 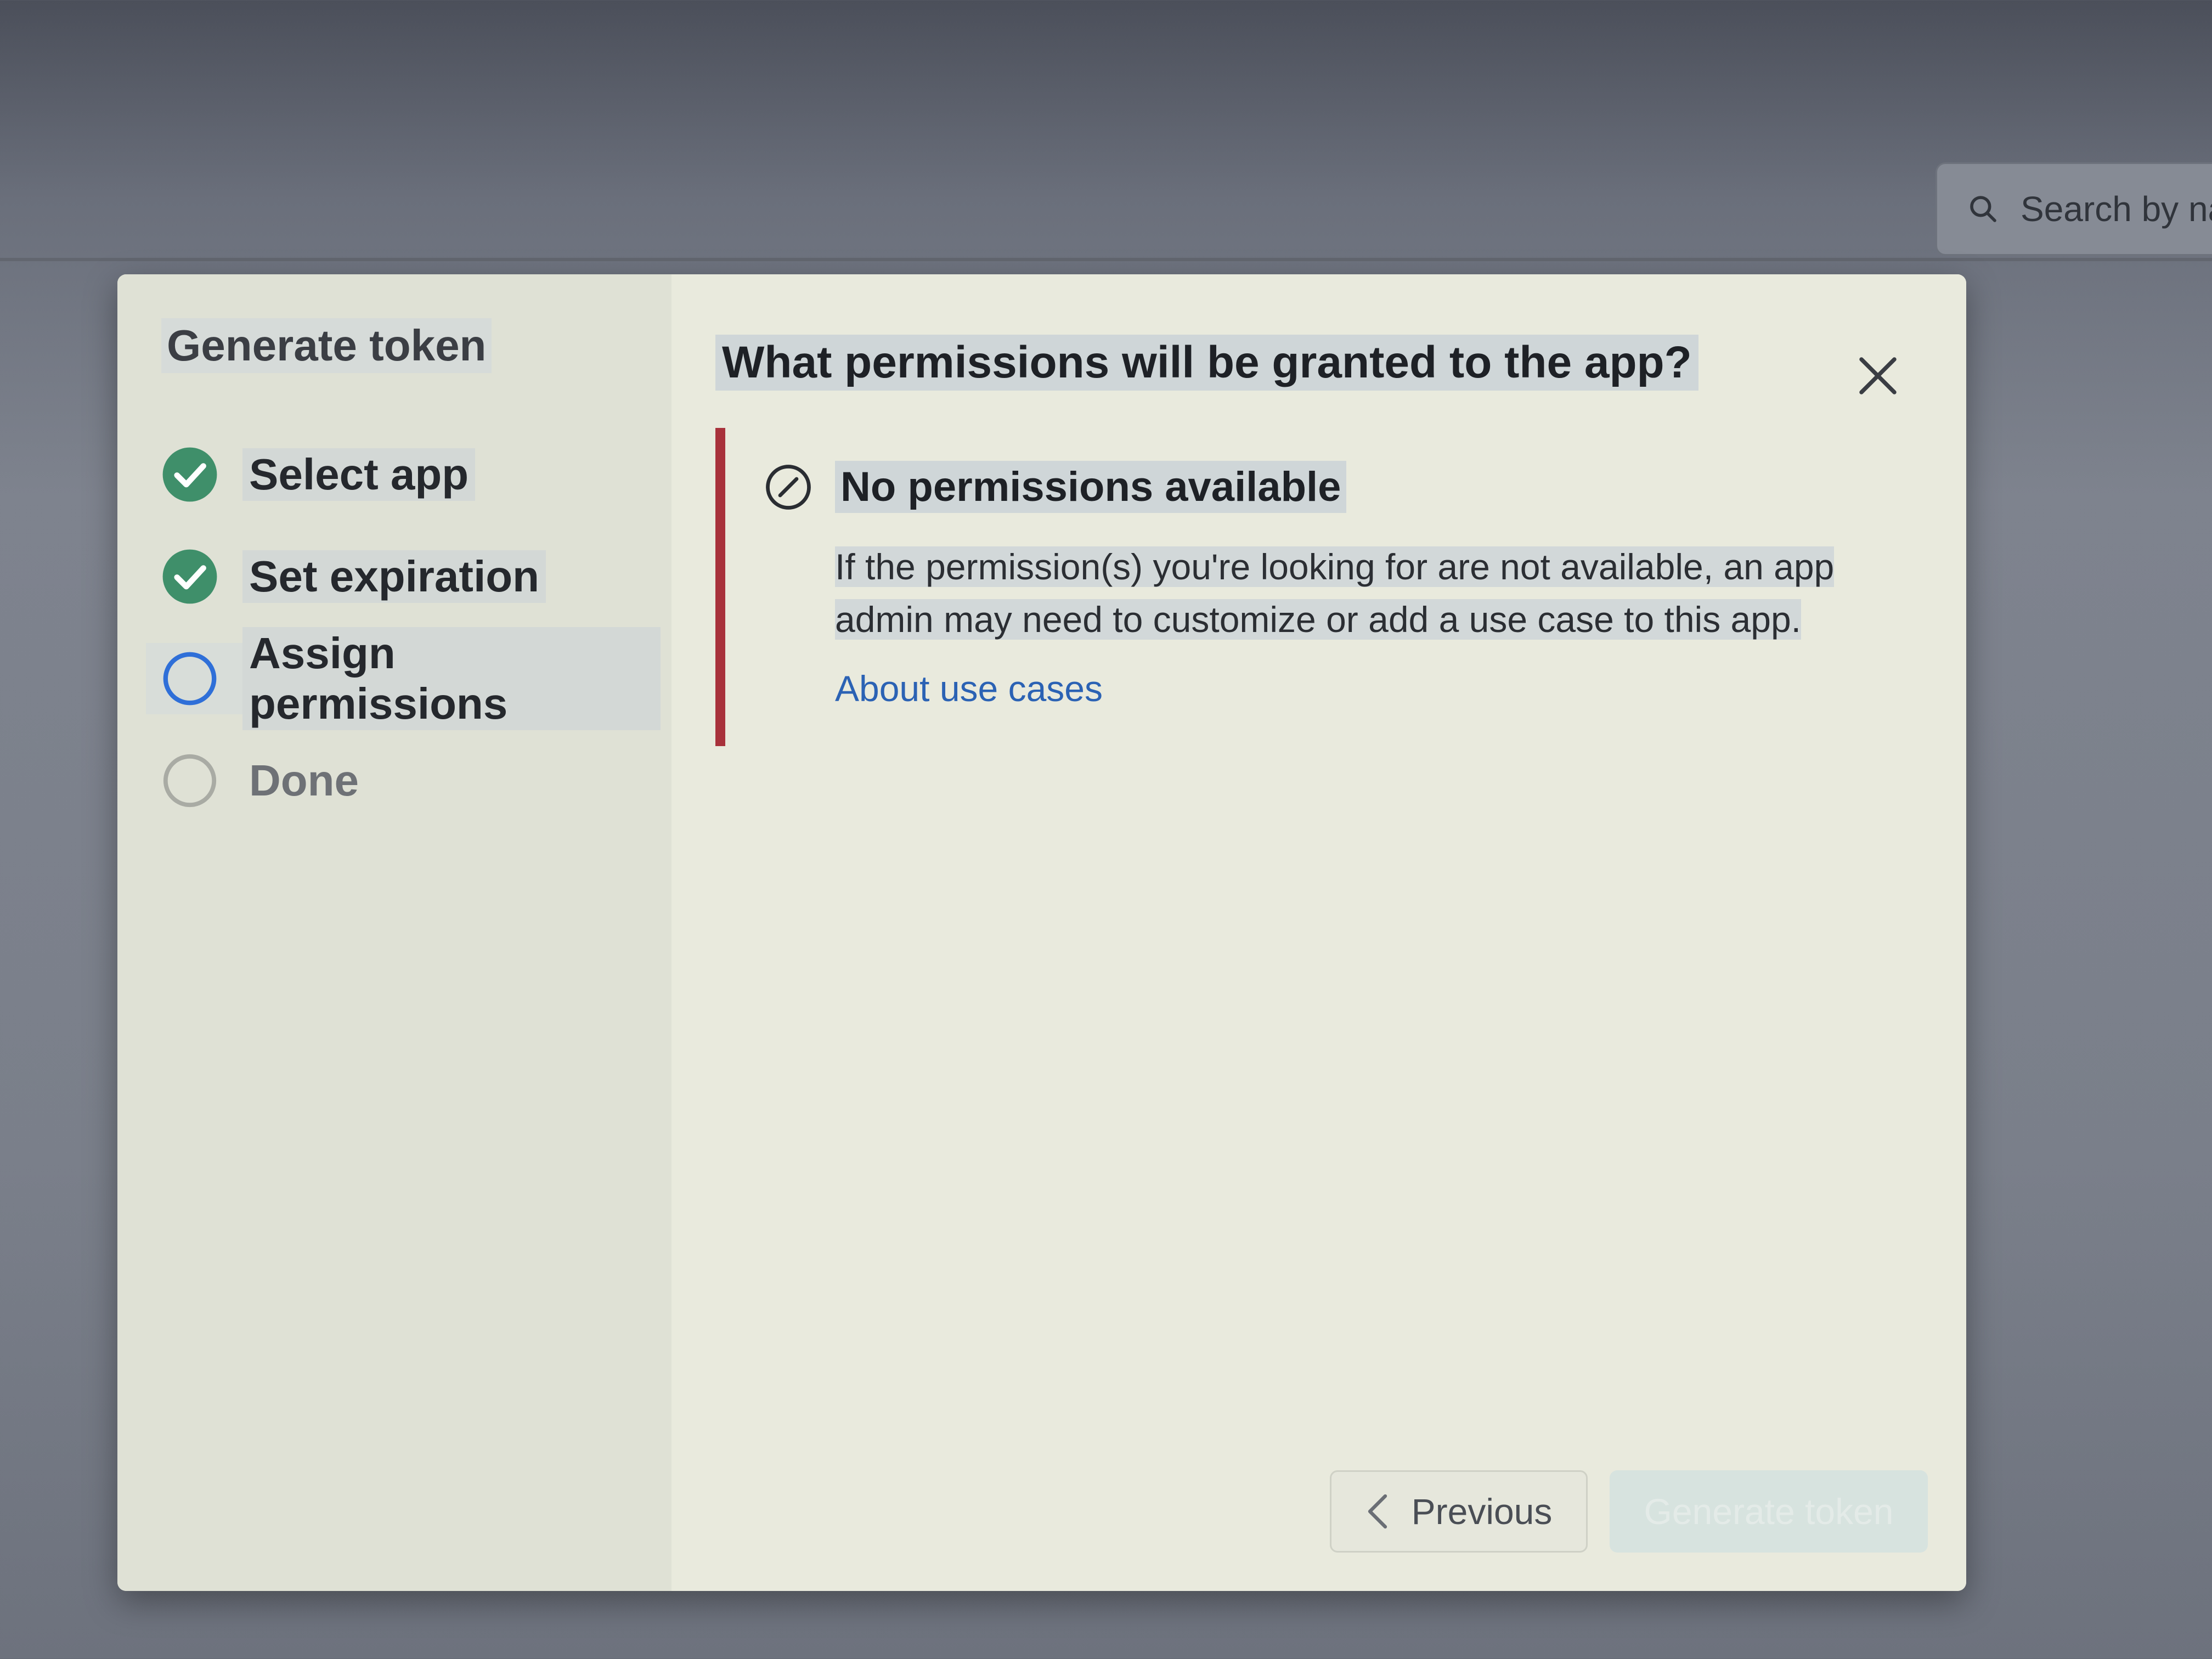 What do you see at coordinates (1983, 209) in the screenshot?
I see `search-icon` at bounding box center [1983, 209].